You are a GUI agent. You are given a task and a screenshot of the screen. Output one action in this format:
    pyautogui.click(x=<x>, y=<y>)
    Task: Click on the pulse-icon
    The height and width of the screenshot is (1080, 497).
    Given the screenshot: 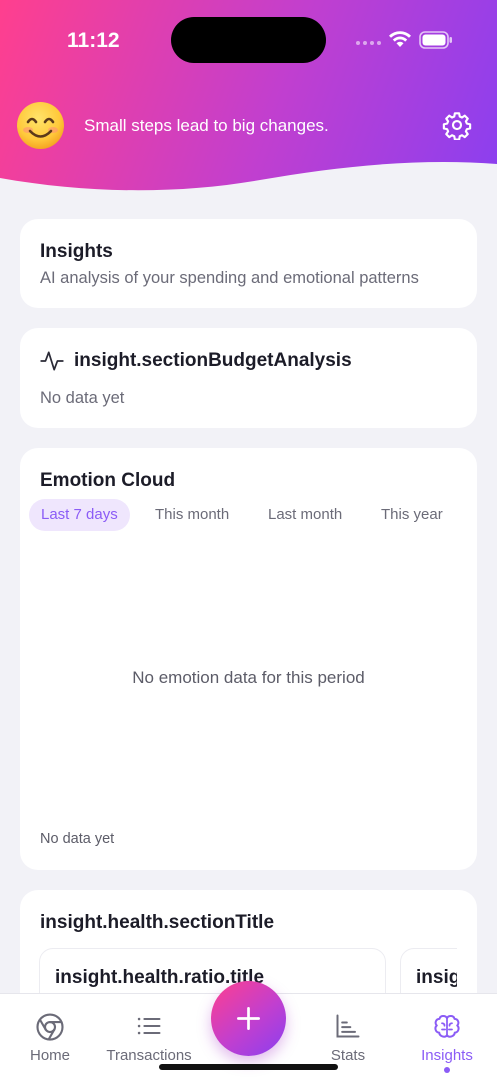 What is the action you would take?
    pyautogui.click(x=52, y=361)
    